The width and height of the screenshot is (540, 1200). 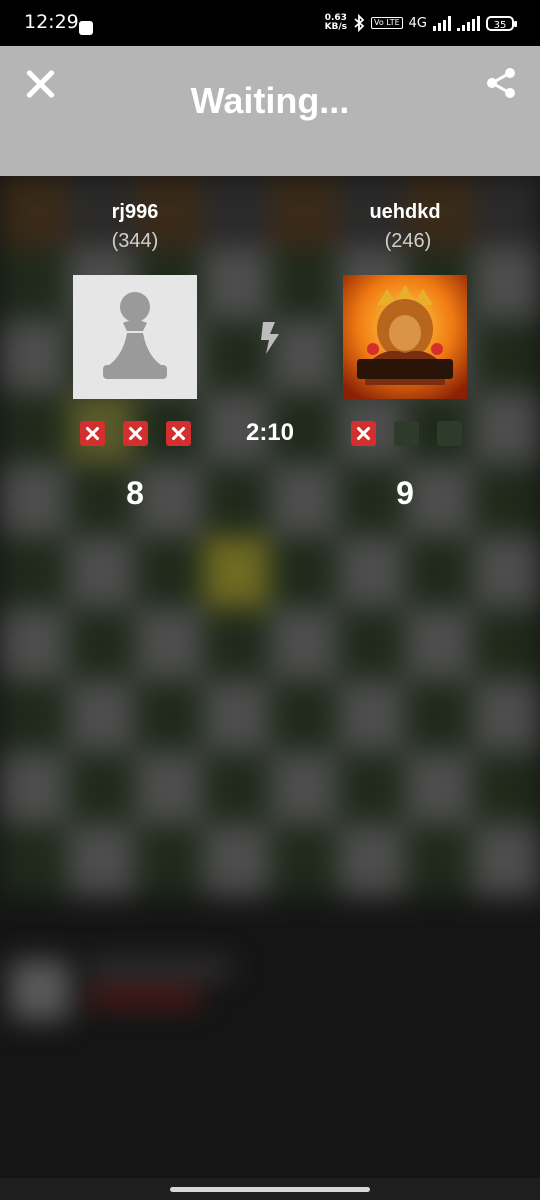 What do you see at coordinates (408, 241) in the screenshot?
I see `player2-rating: (246)` at bounding box center [408, 241].